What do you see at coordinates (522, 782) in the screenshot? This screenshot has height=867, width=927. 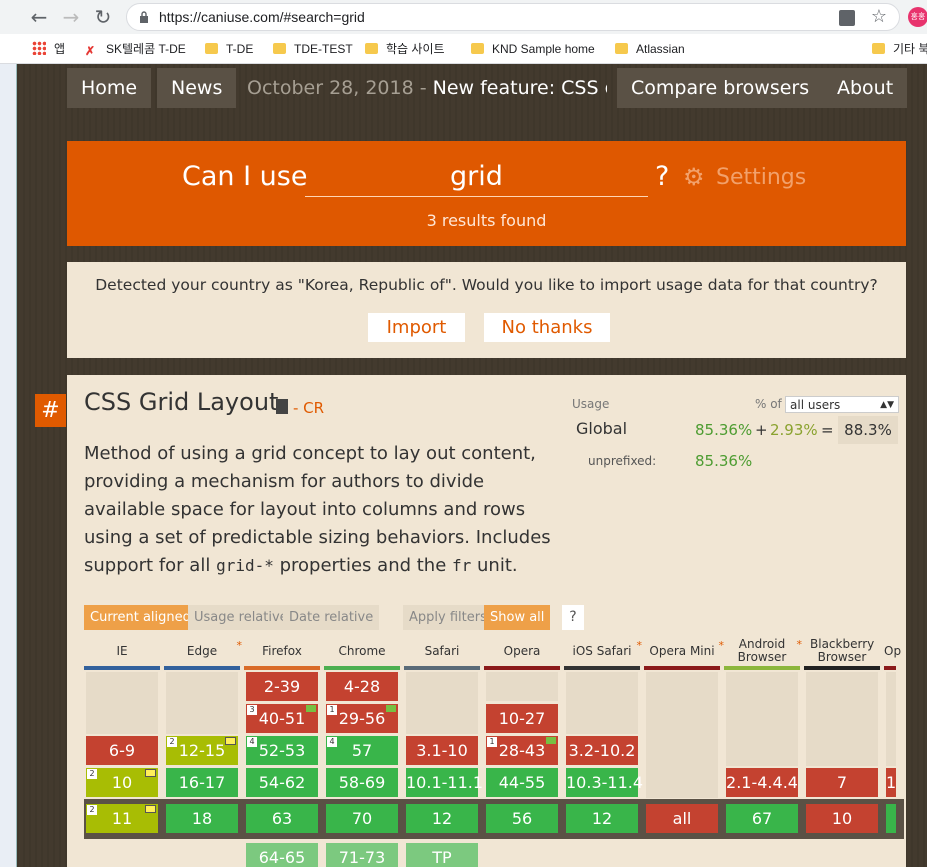 I see `support-cell: 44-55` at bounding box center [522, 782].